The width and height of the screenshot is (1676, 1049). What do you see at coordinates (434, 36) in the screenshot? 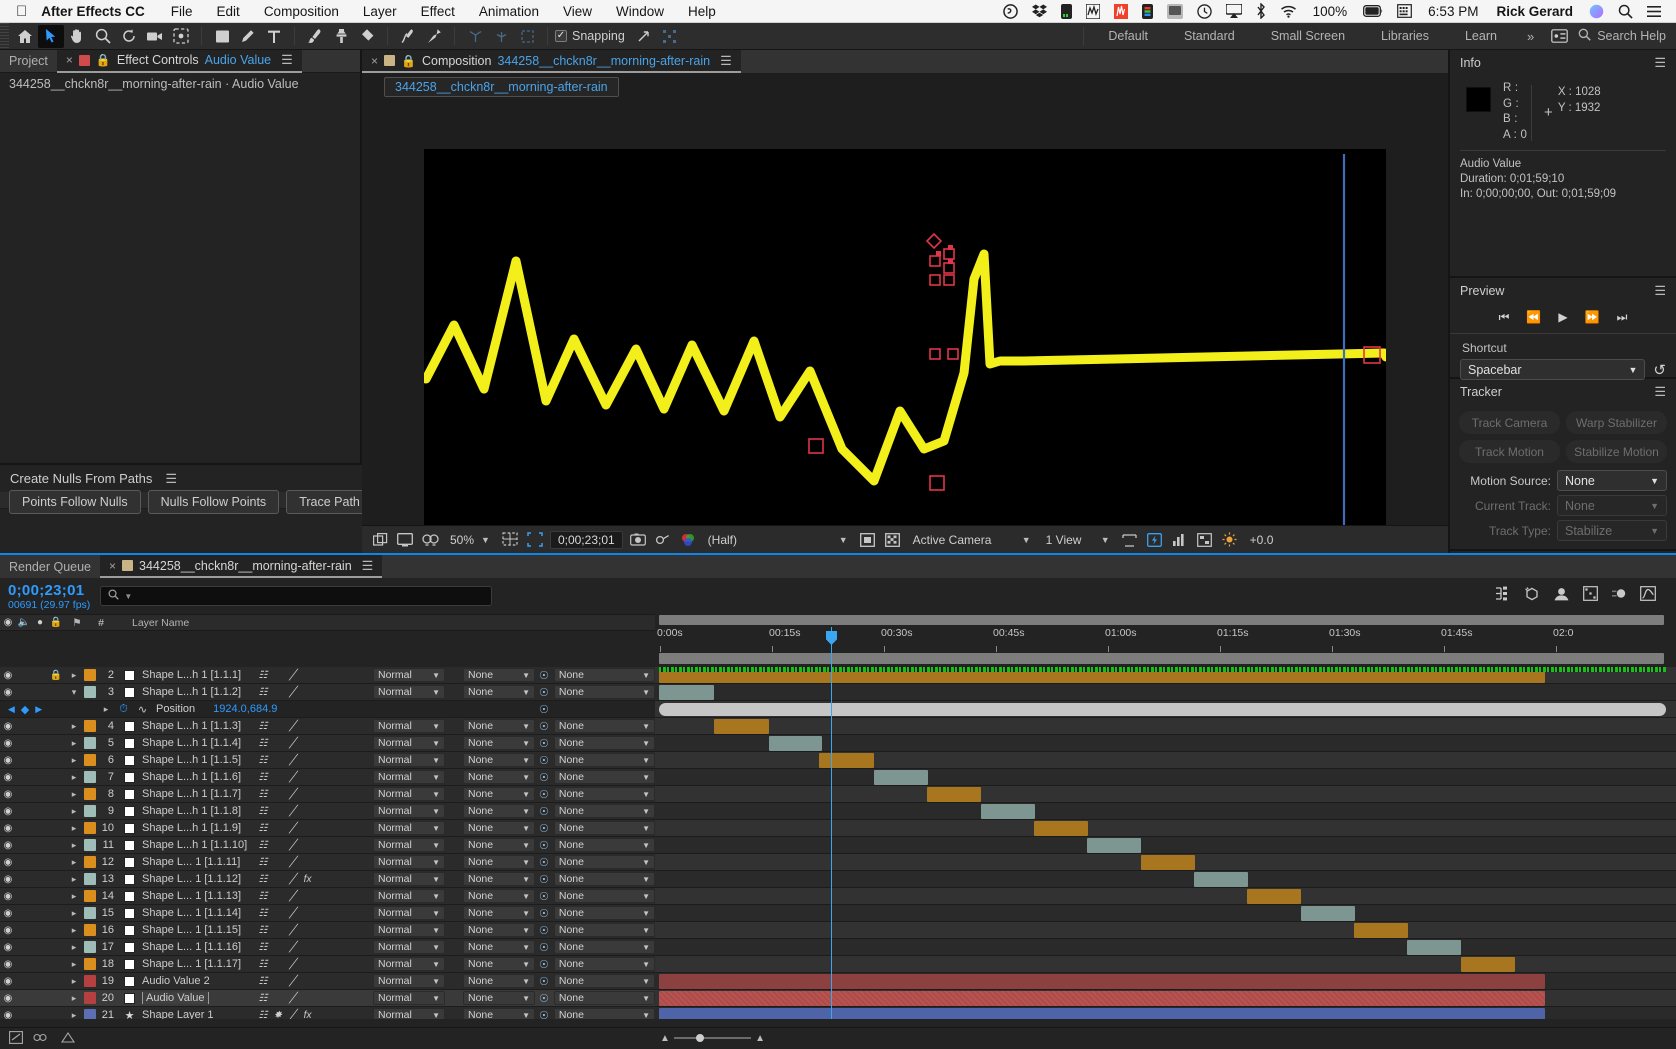
I see `puppet-pin-tool-icon` at bounding box center [434, 36].